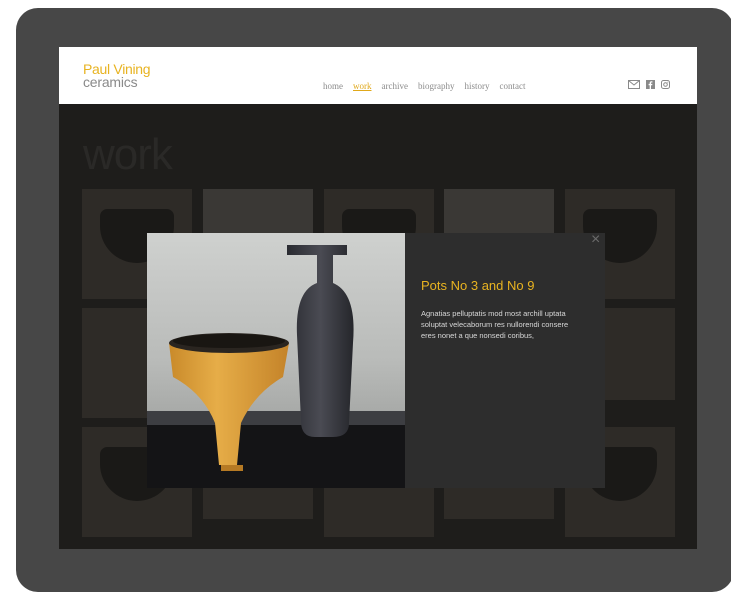 This screenshot has height=592, width=731. I want to click on mail-icon, so click(634, 84).